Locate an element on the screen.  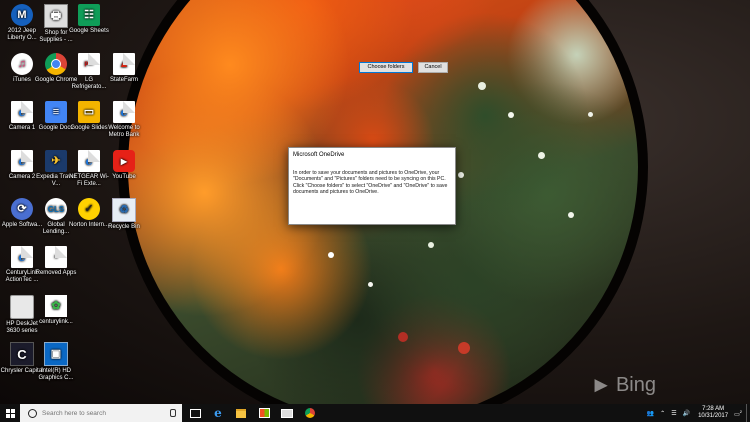
centurylink-icon: ✿ is located at coordinates (56, 306).